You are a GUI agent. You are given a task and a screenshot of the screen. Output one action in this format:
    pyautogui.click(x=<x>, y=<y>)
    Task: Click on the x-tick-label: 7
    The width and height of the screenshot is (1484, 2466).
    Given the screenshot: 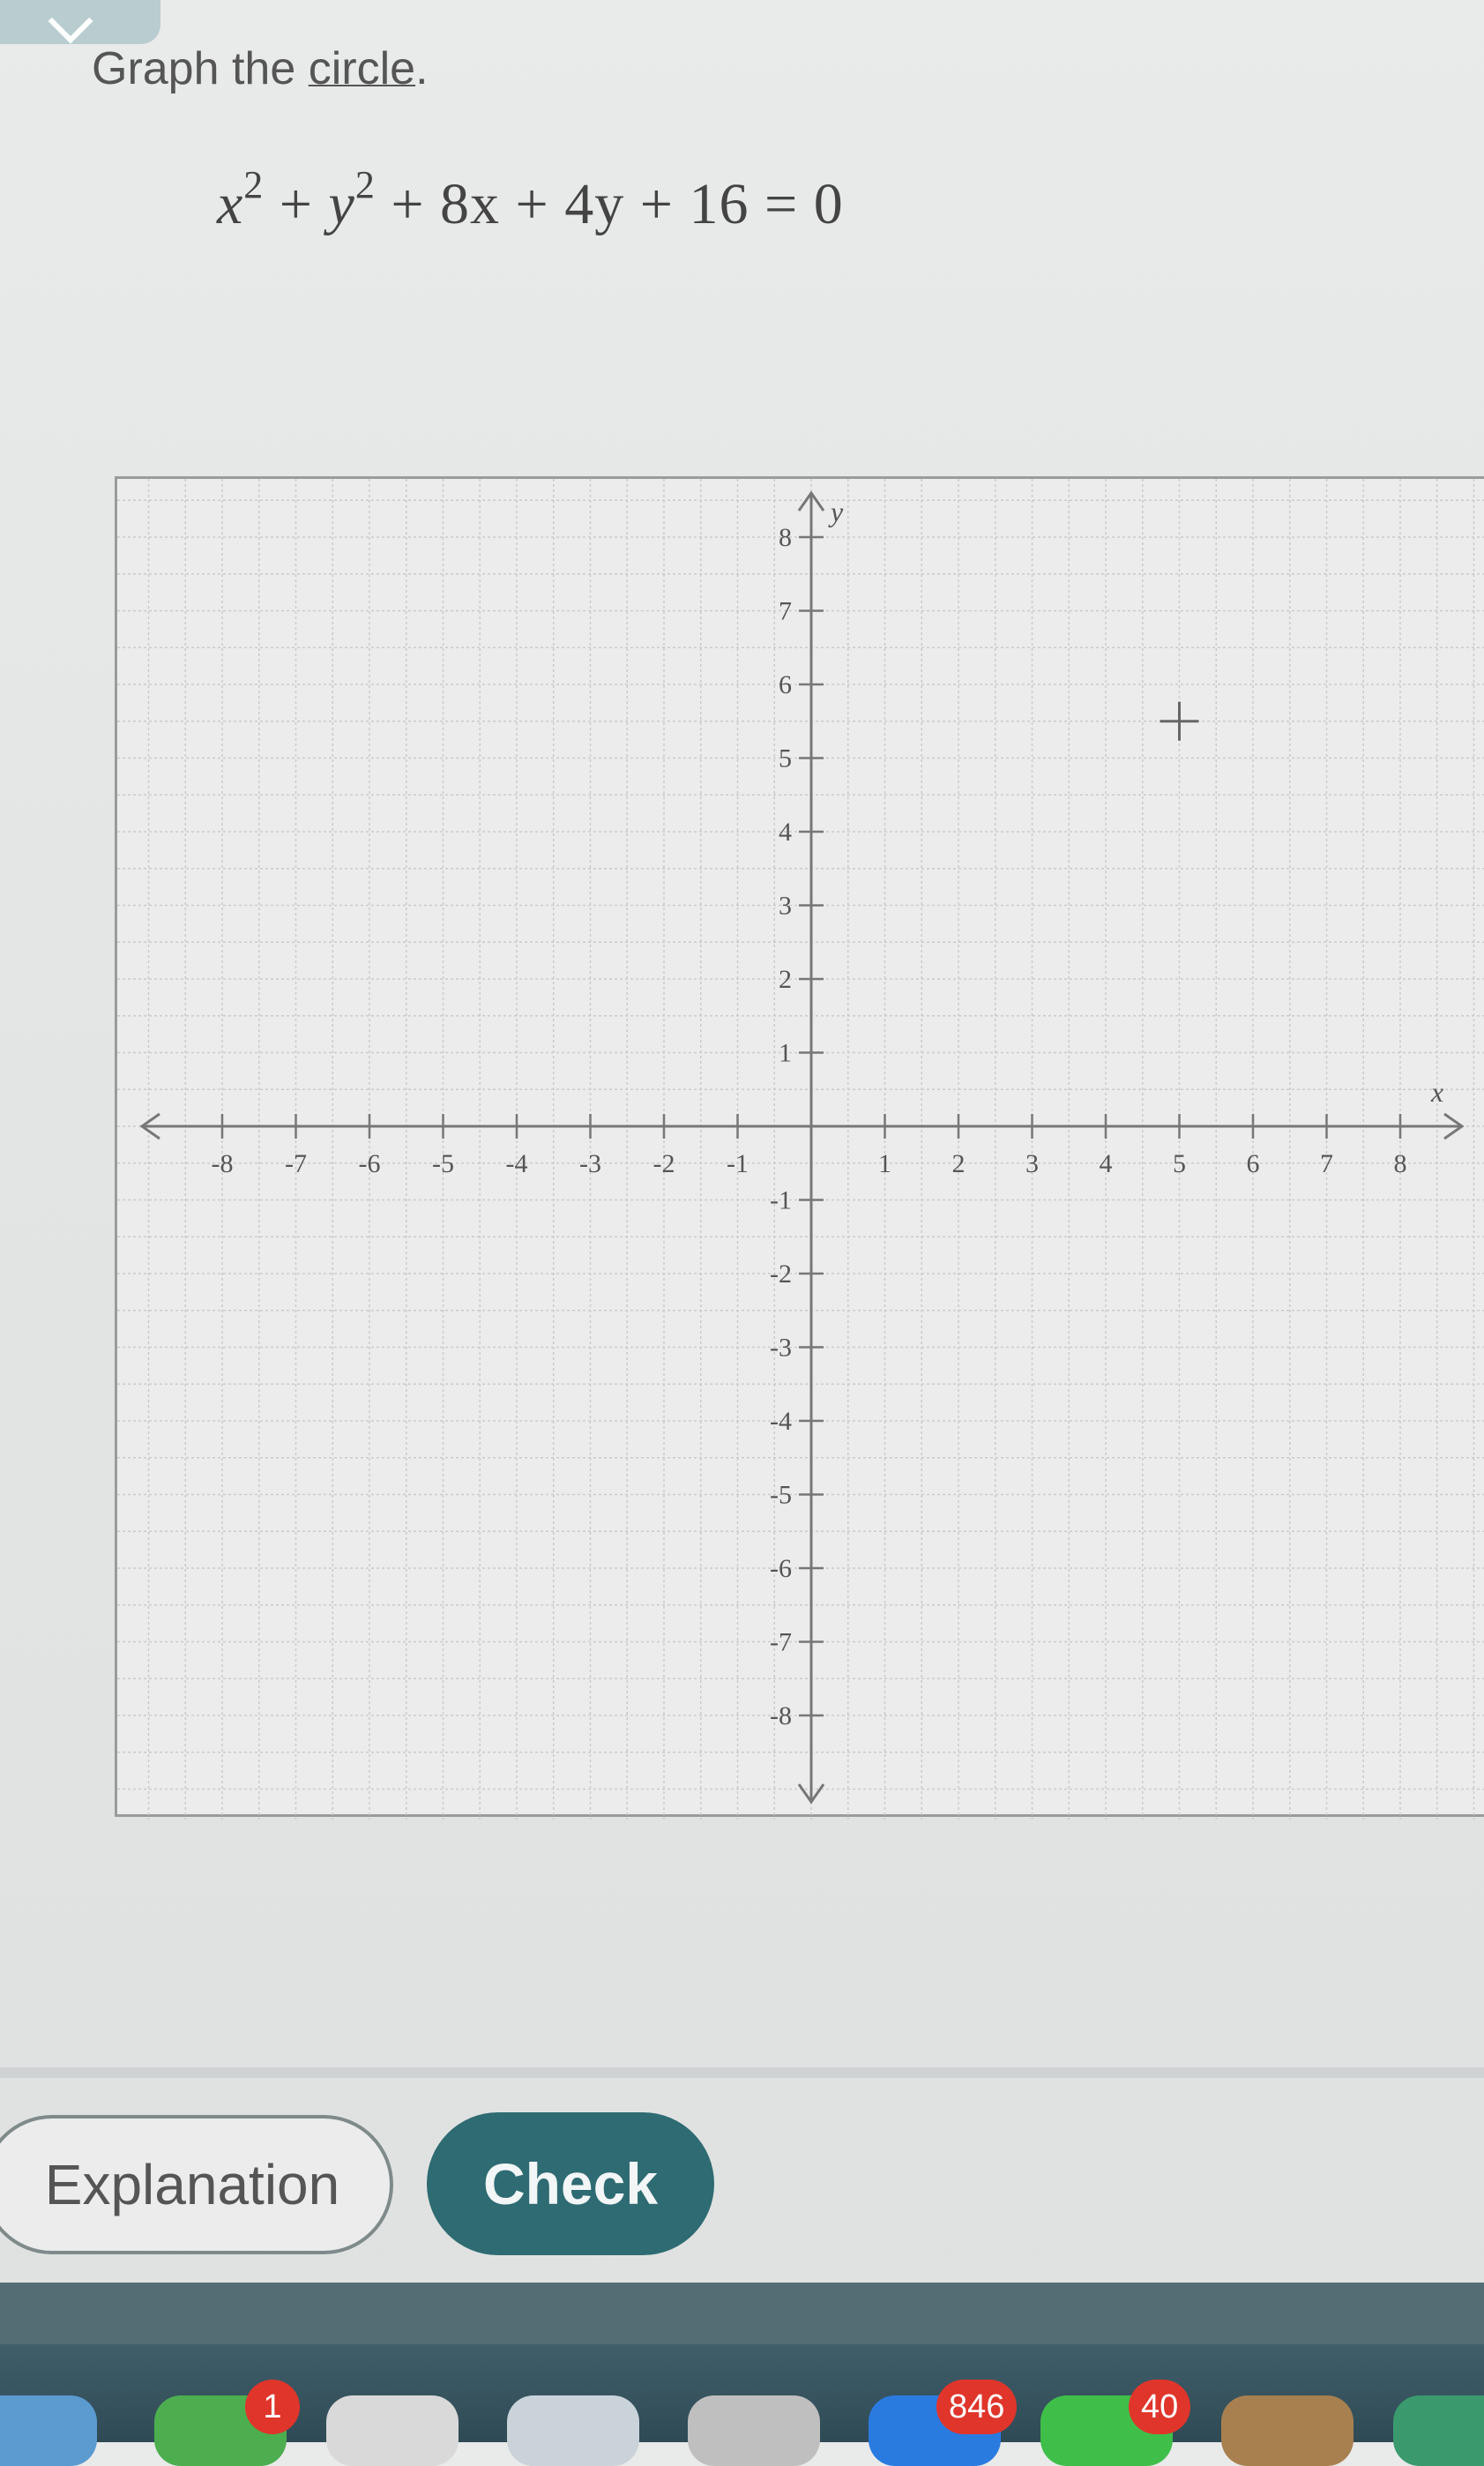 What is the action you would take?
    pyautogui.click(x=1326, y=1163)
    